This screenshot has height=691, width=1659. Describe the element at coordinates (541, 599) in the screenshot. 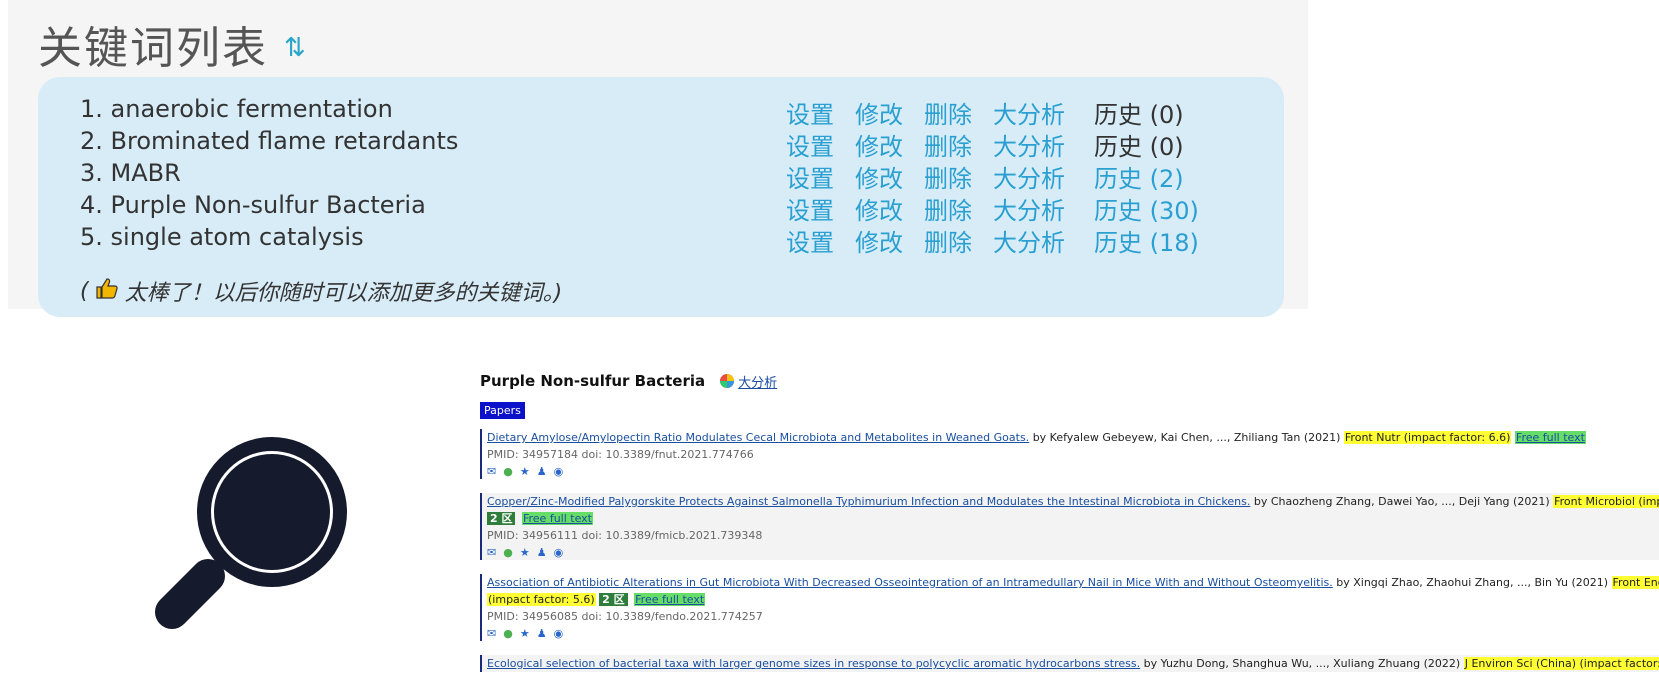

I see `journal-impact: (impact factor: 5.6)` at that location.